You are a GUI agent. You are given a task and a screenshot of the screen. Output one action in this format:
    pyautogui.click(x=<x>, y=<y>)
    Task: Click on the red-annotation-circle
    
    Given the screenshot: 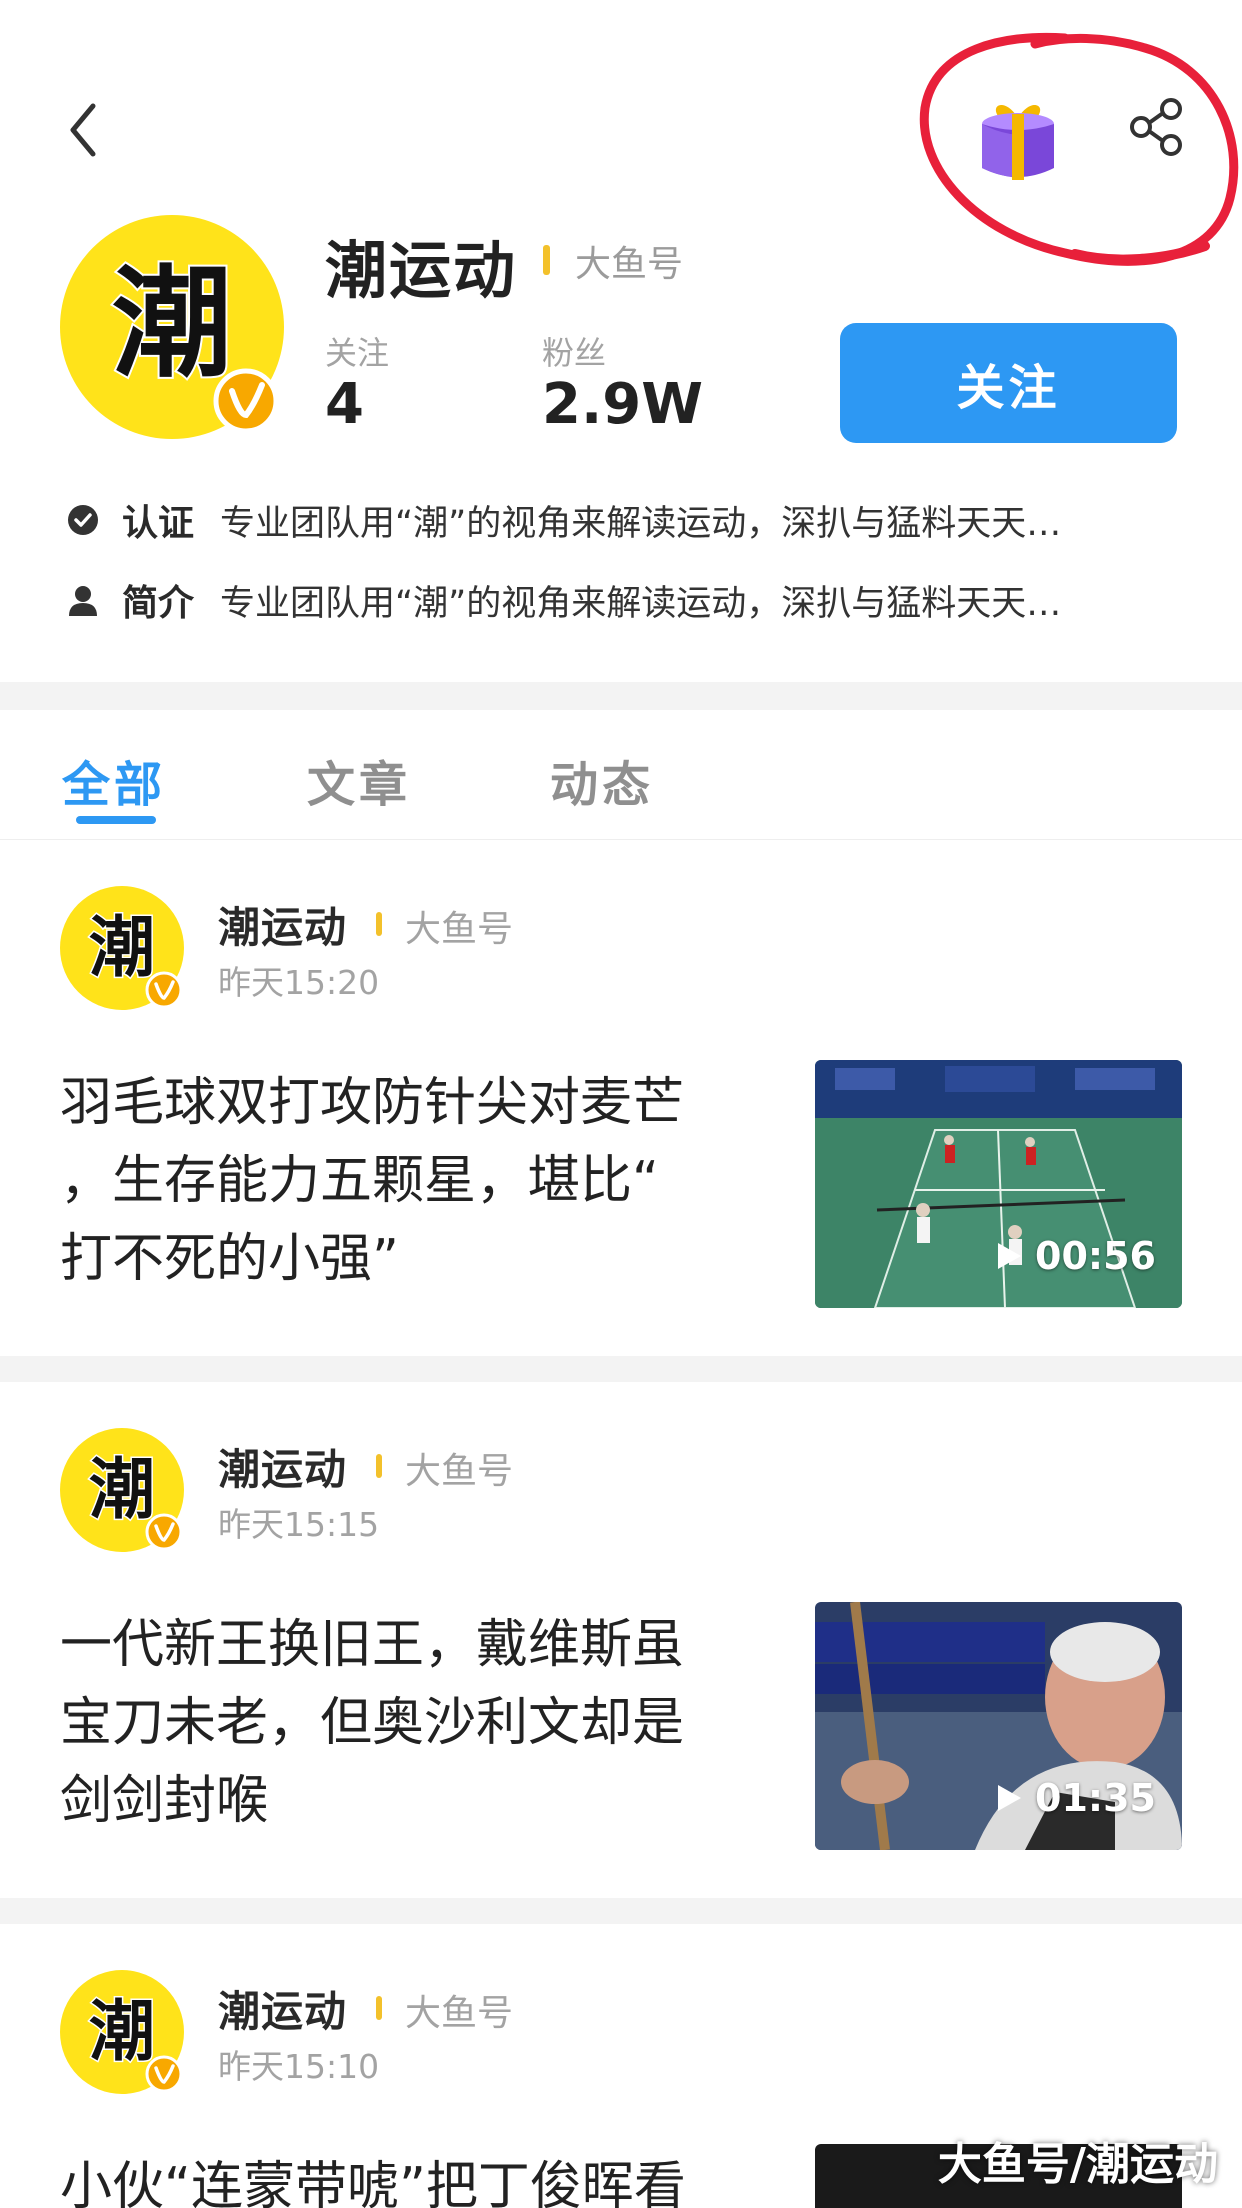 What is the action you would take?
    pyautogui.click(x=1079, y=149)
    